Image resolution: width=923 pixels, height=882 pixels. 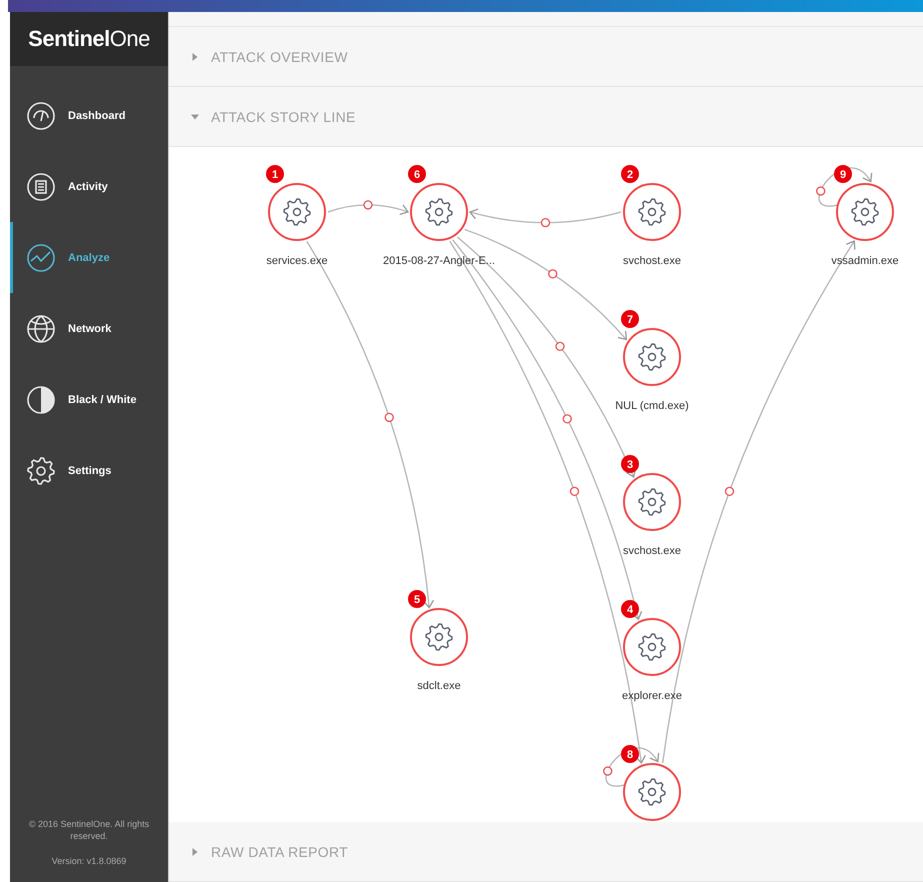 I want to click on gauge-icon, so click(x=41, y=115).